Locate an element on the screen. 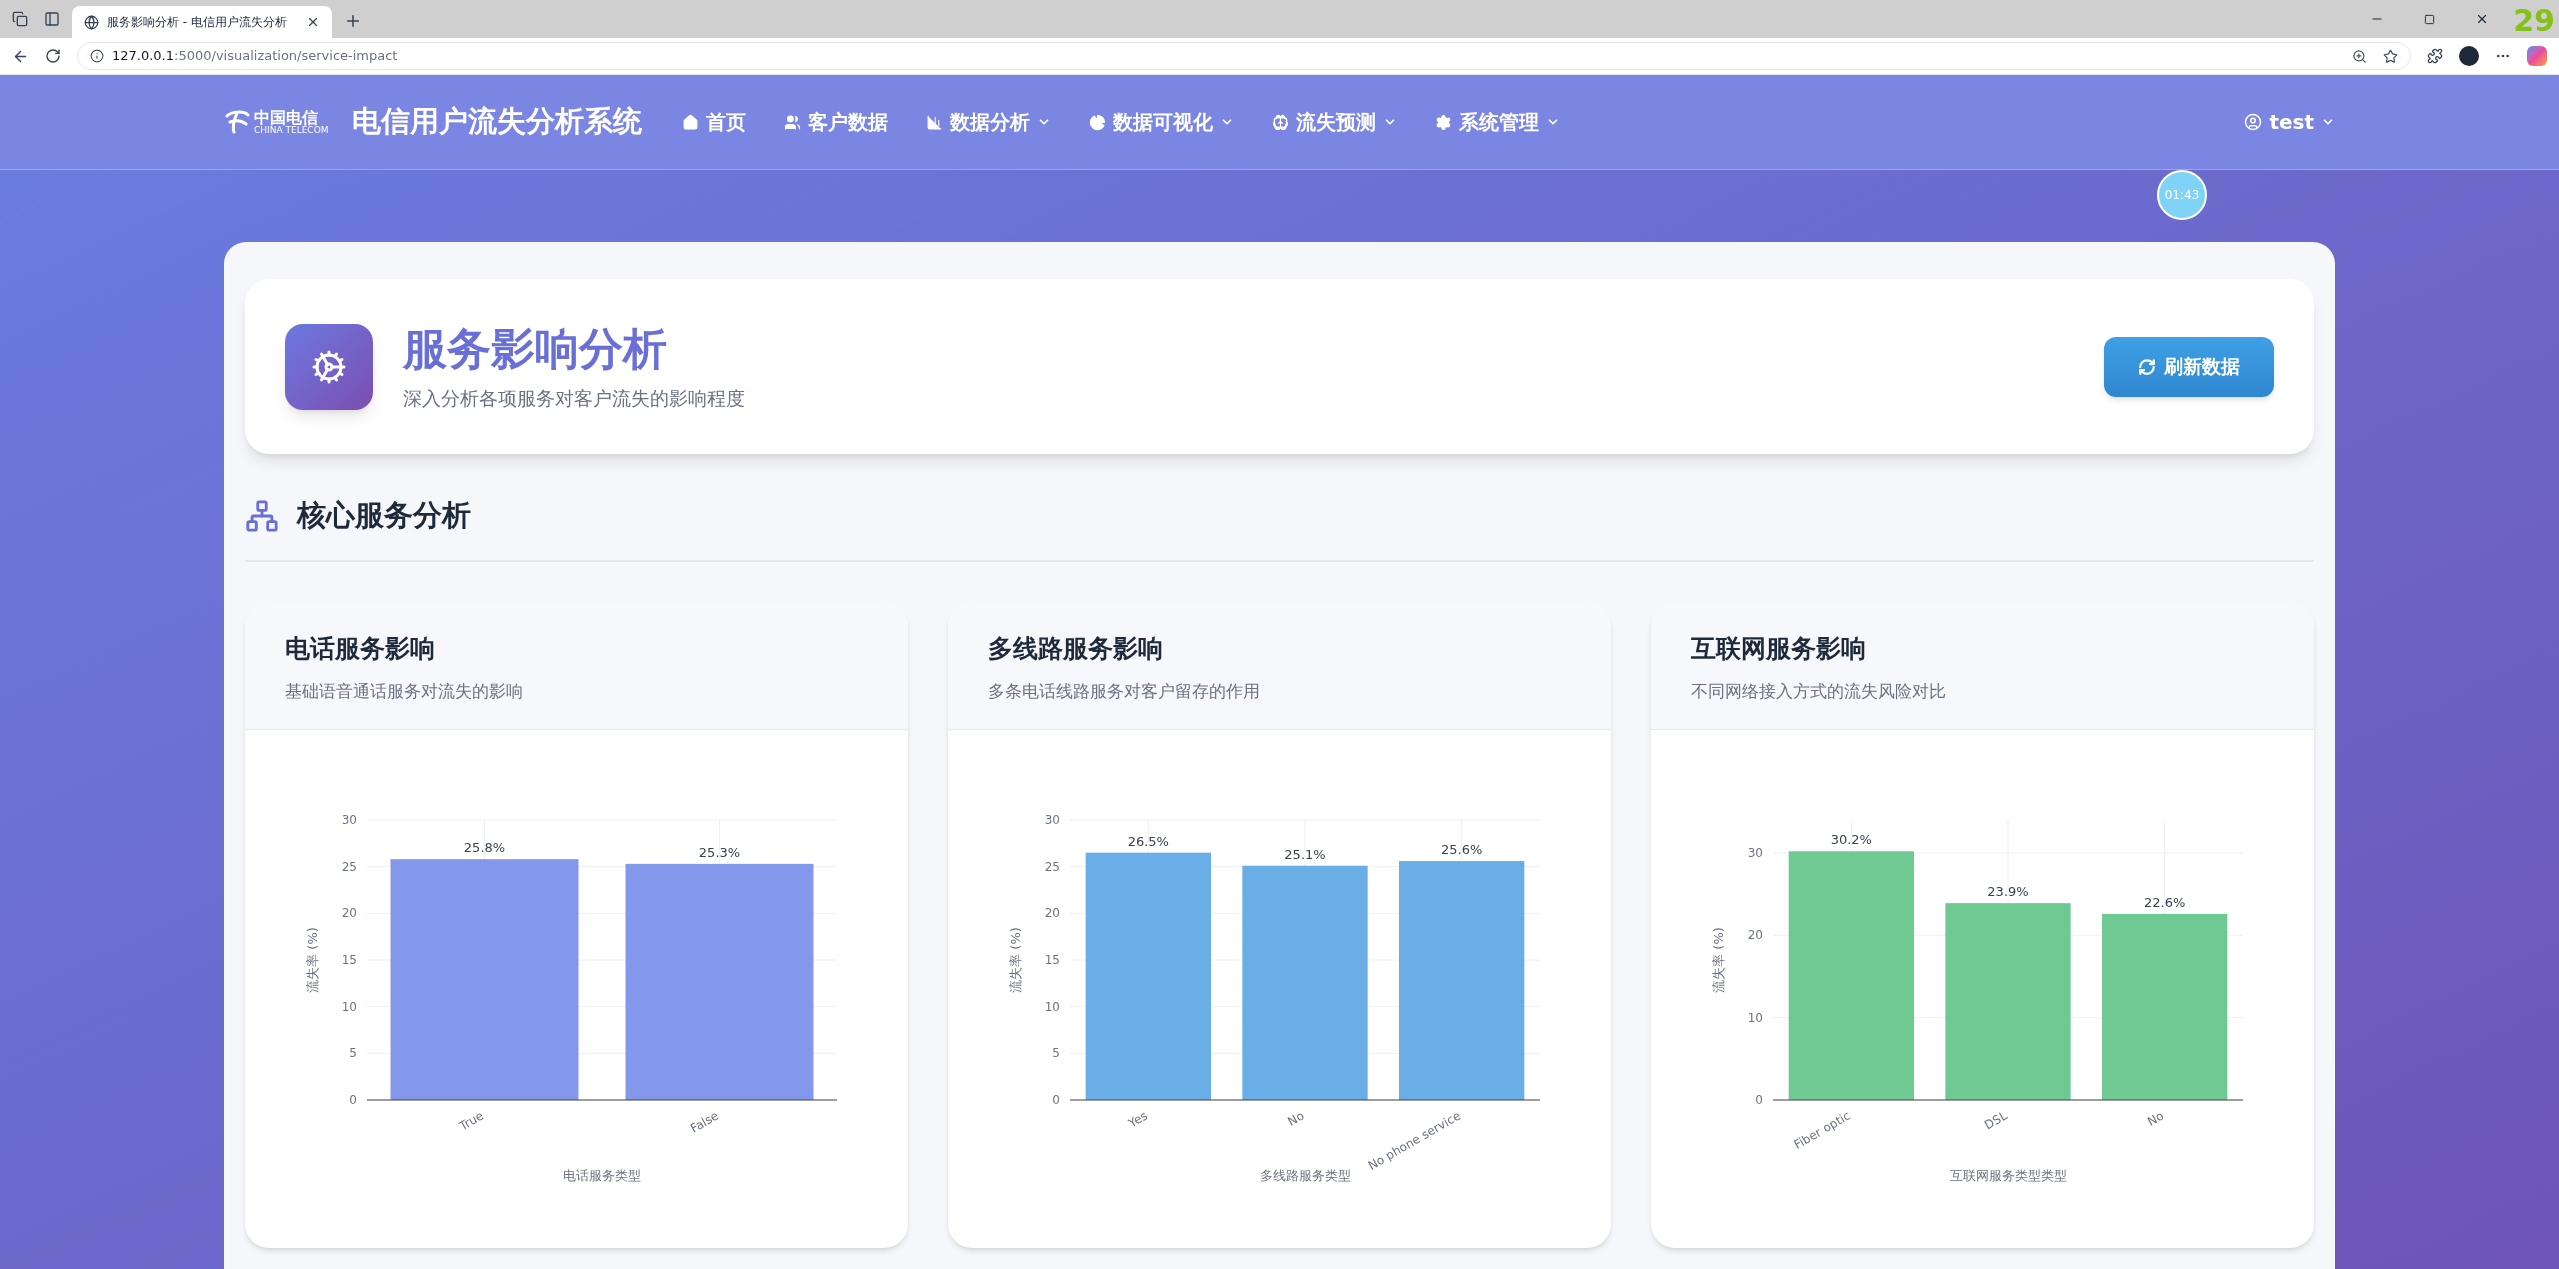 The height and width of the screenshot is (1269, 2559). bar-chart-icon is located at coordinates (935, 122).